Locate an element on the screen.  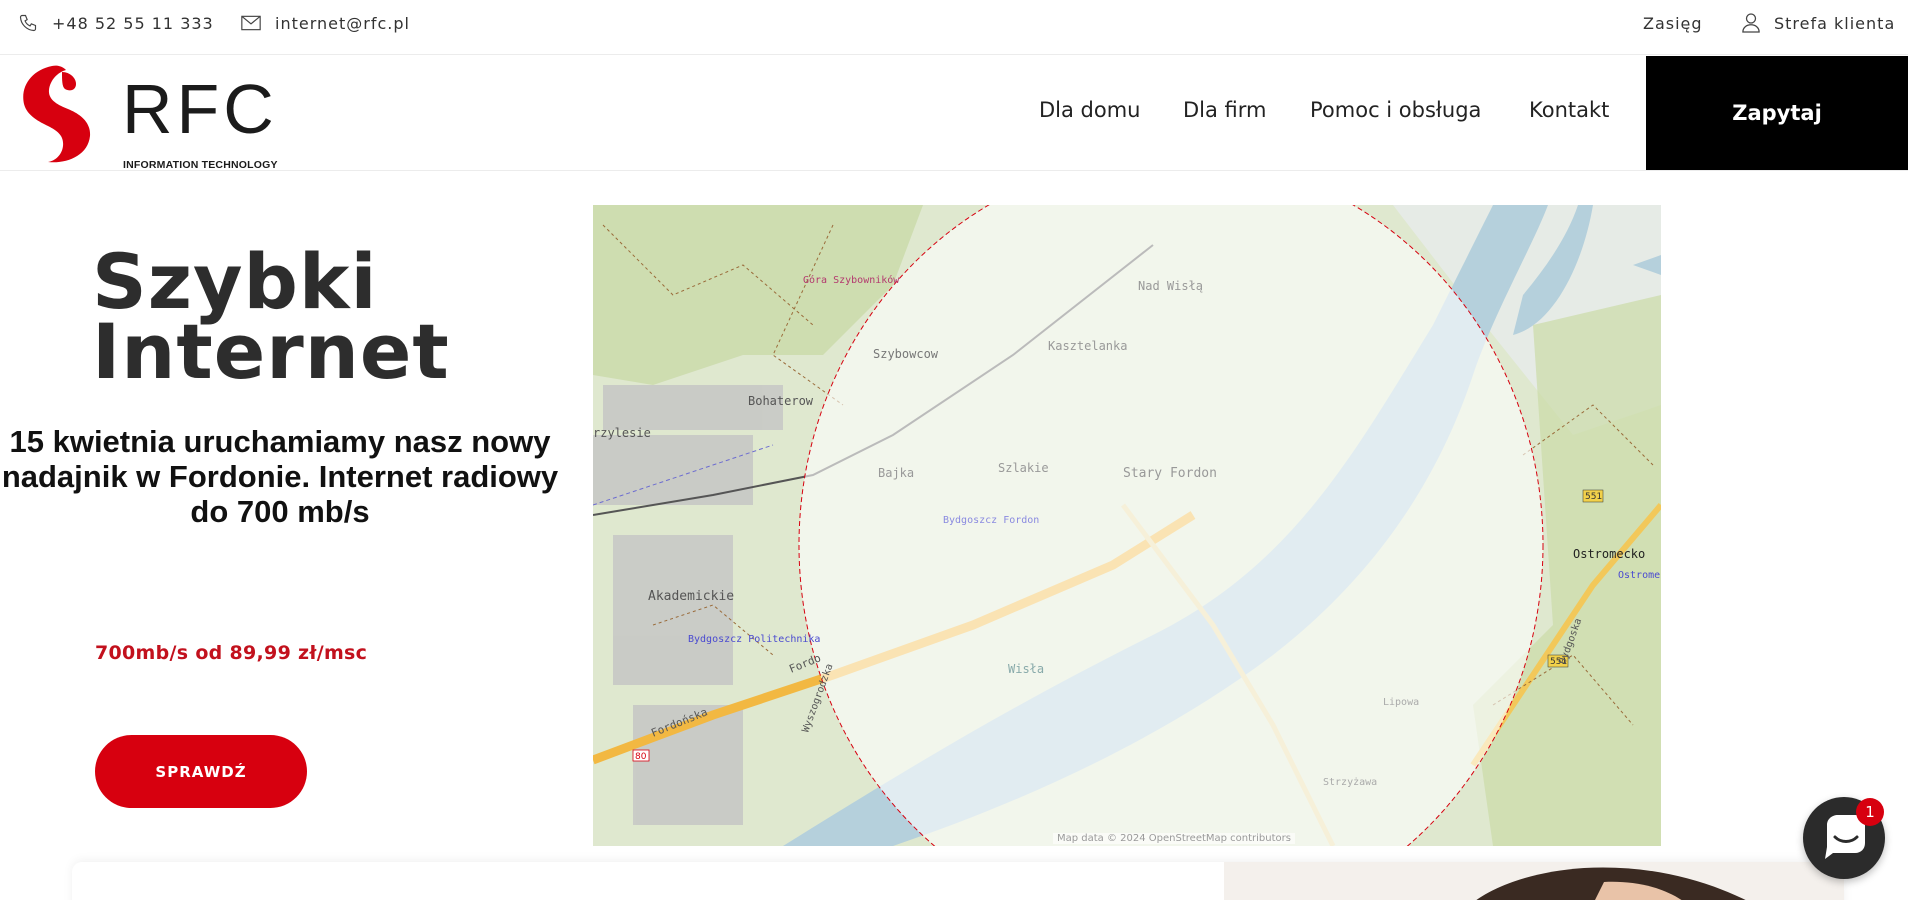
label-stary-fordon: Stary Fordon is located at coordinates (1170, 473).